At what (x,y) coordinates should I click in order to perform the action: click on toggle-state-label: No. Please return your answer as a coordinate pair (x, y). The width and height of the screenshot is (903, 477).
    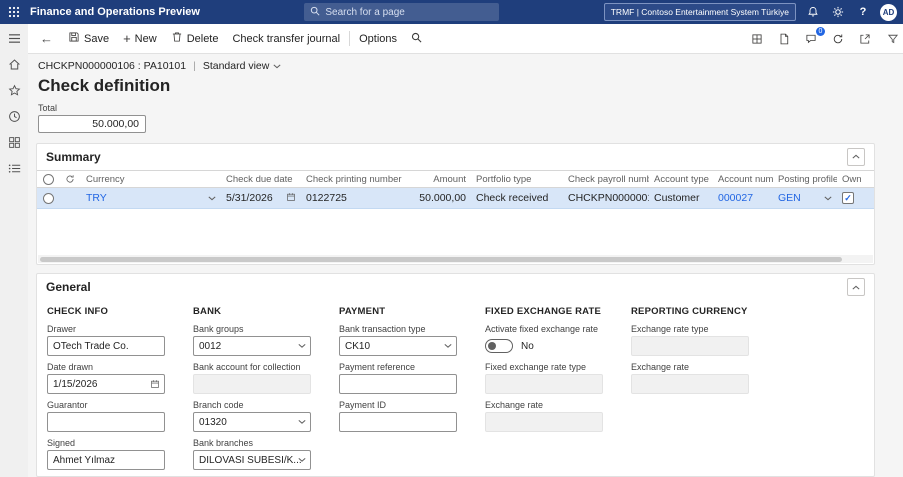
    Looking at the image, I should click on (527, 346).